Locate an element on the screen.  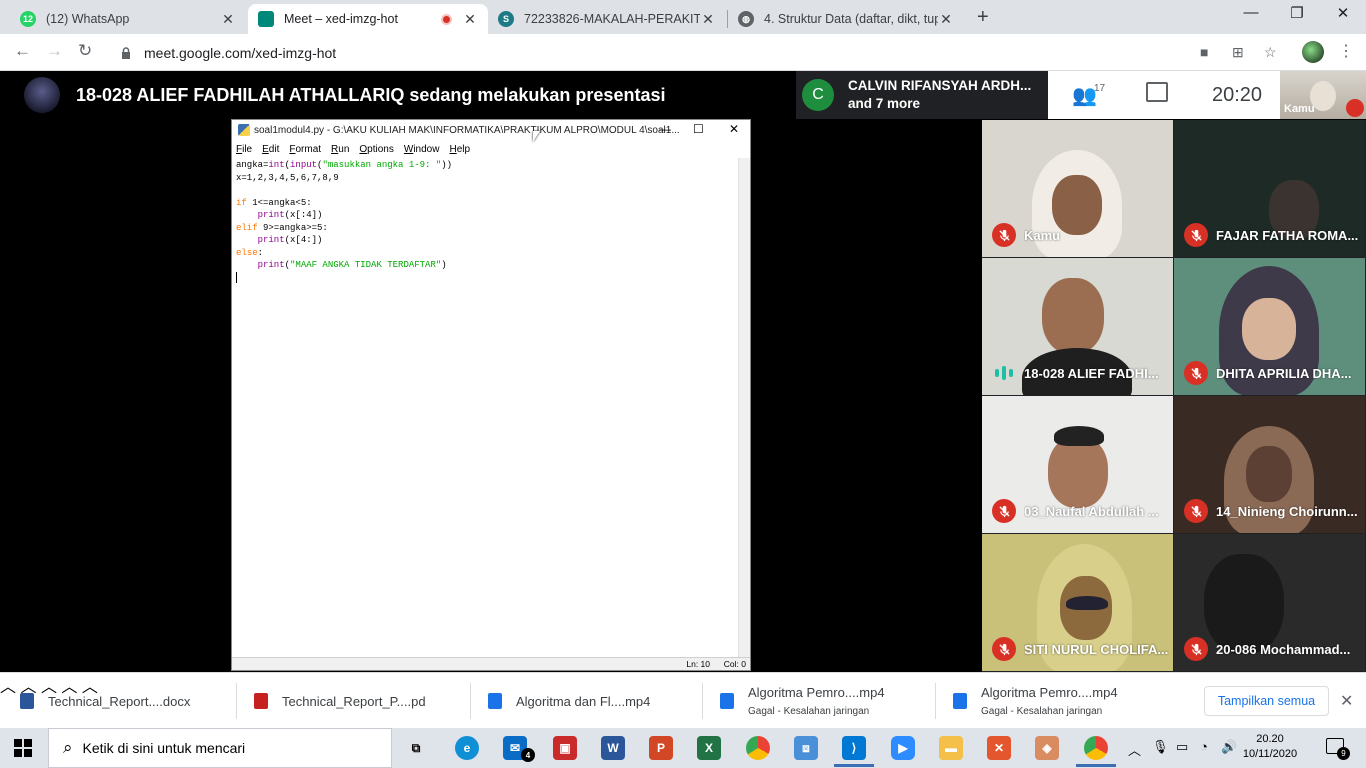
menu-options: Options is located at coordinates (376, 149).